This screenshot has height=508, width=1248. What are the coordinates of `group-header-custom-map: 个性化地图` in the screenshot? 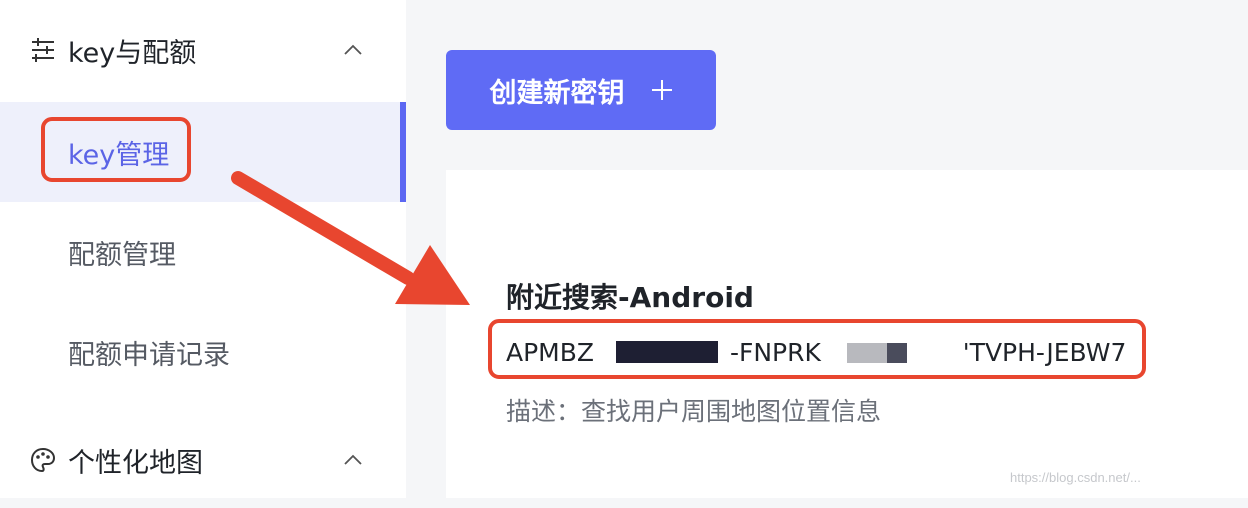 It's located at (203, 460).